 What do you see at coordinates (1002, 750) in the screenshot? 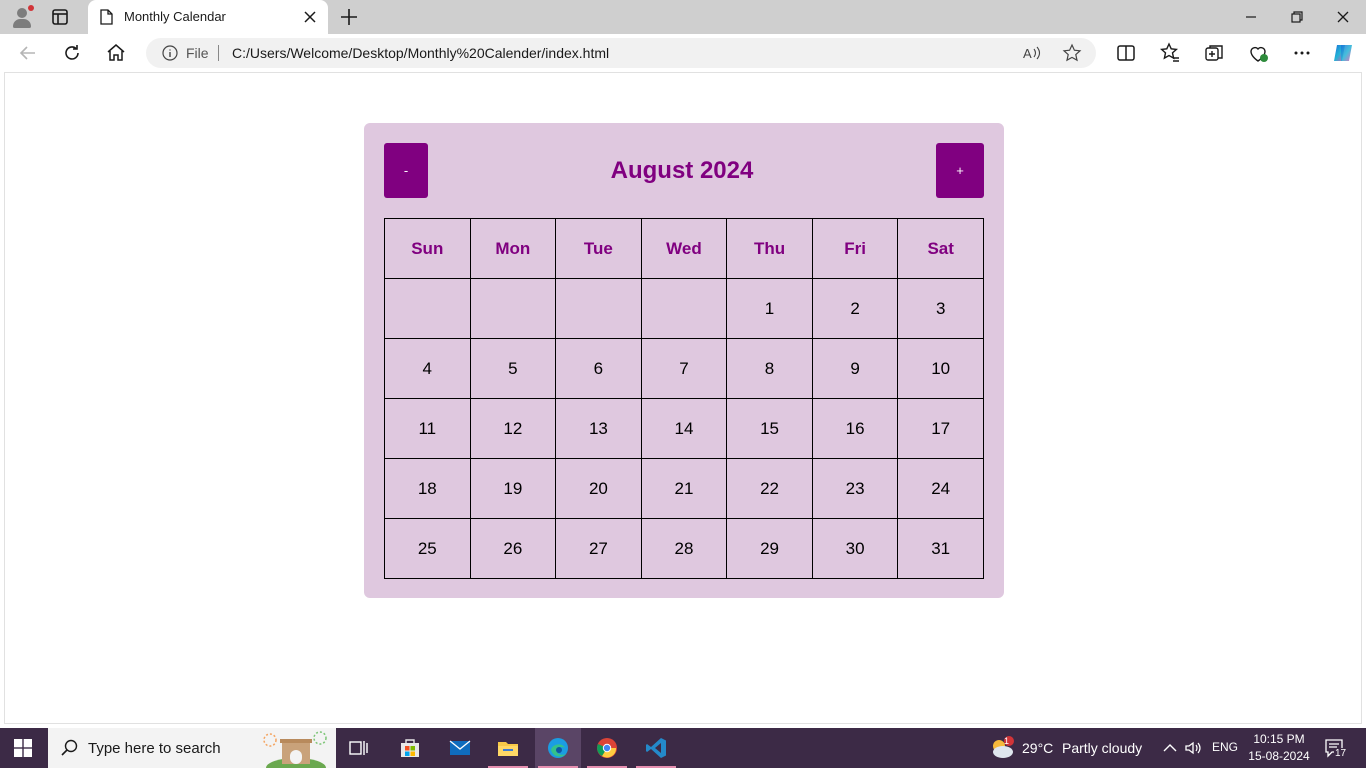
I see `weather-icon` at bounding box center [1002, 750].